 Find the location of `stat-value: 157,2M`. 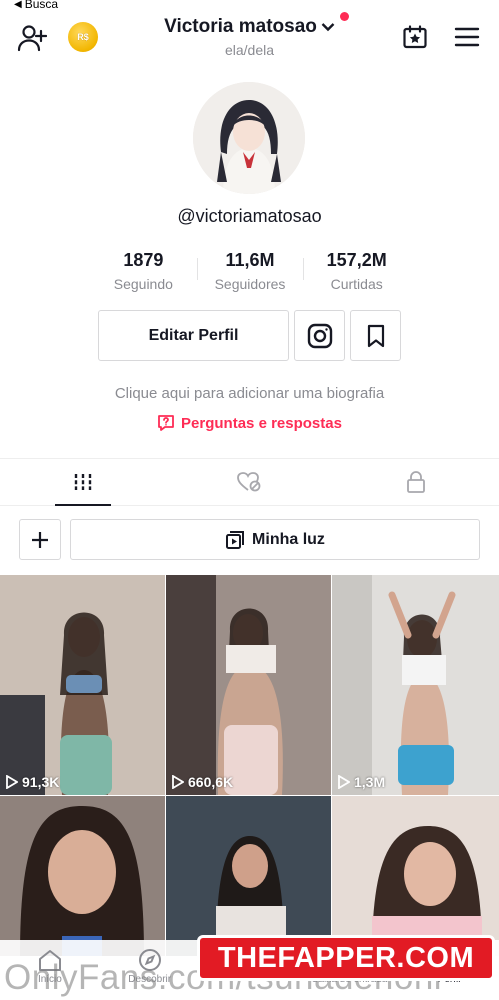

stat-value: 157,2M is located at coordinates (356, 260).